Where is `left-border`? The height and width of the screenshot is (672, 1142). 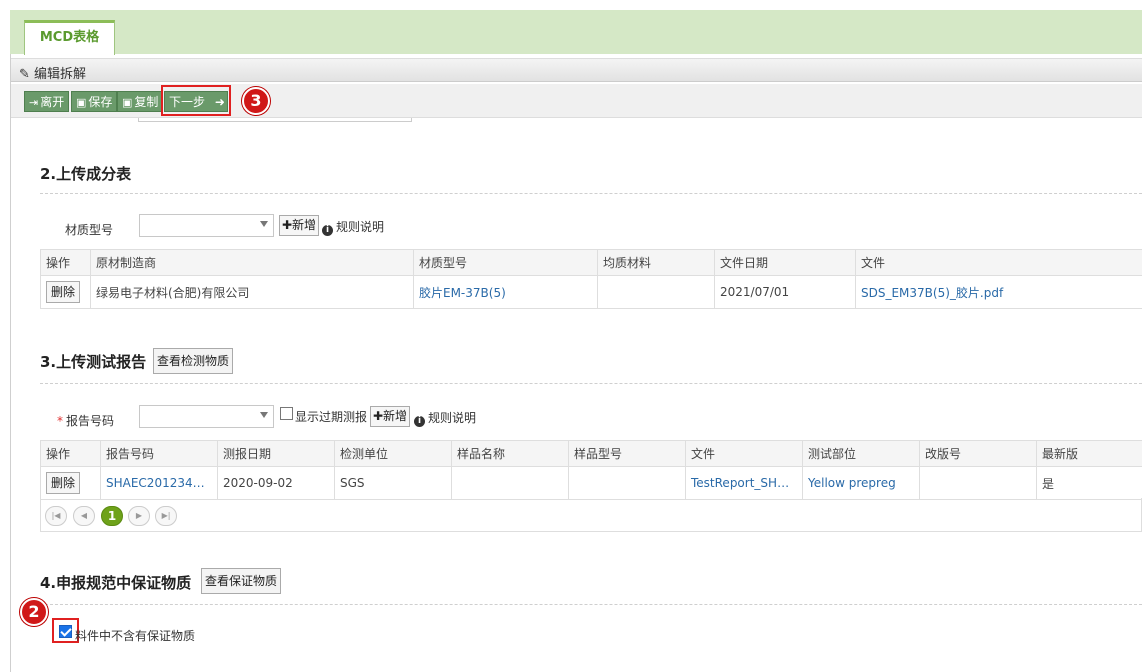 left-border is located at coordinates (10, 363).